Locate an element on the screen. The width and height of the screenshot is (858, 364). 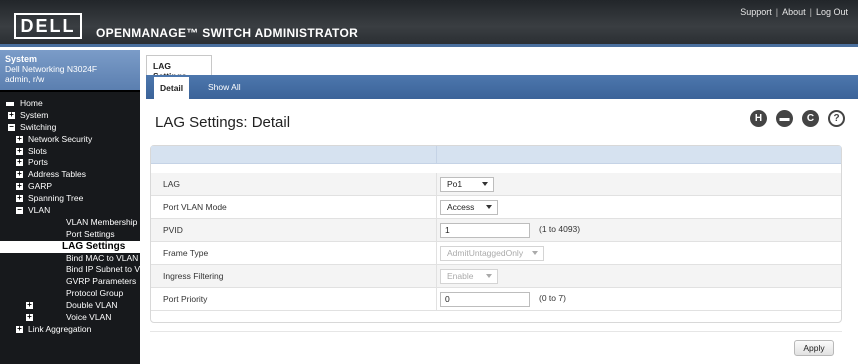
pvid-range-hint: (1 to 4093) is located at coordinates (560, 229).